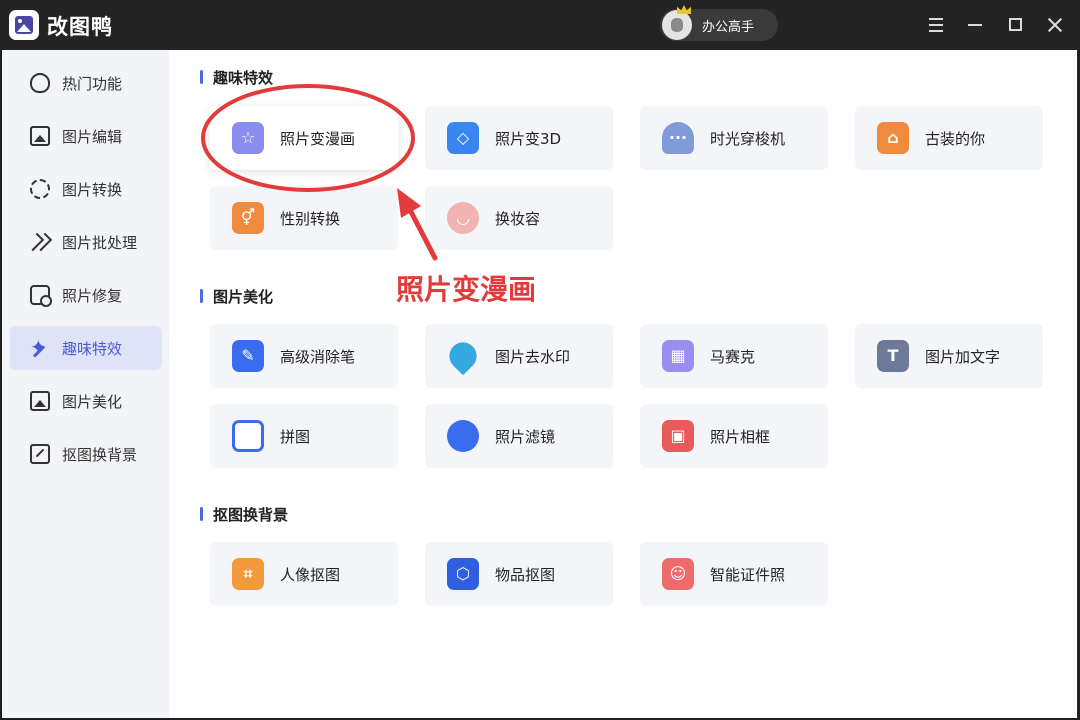  I want to click on object-cutout-icon: ⬡, so click(463, 574).